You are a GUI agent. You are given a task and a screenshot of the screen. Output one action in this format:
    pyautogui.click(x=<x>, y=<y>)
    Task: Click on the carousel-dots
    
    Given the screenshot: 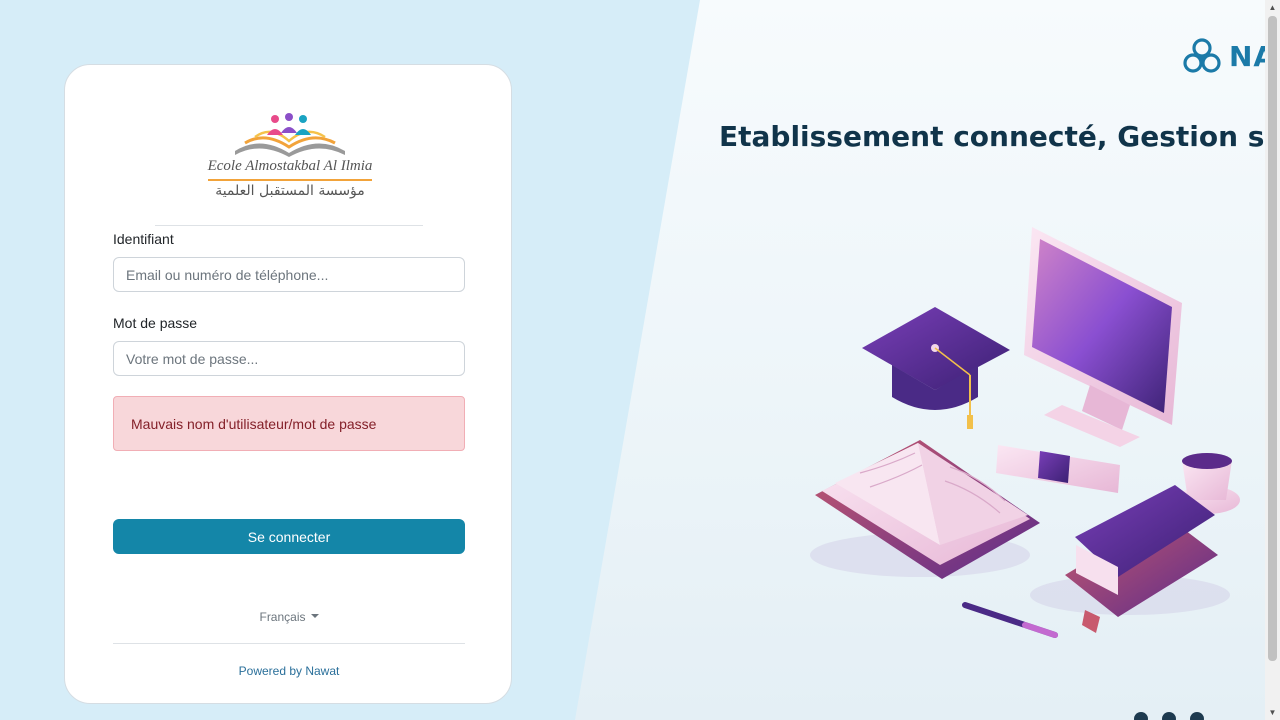 What is the action you would take?
    pyautogui.click(x=1169, y=716)
    